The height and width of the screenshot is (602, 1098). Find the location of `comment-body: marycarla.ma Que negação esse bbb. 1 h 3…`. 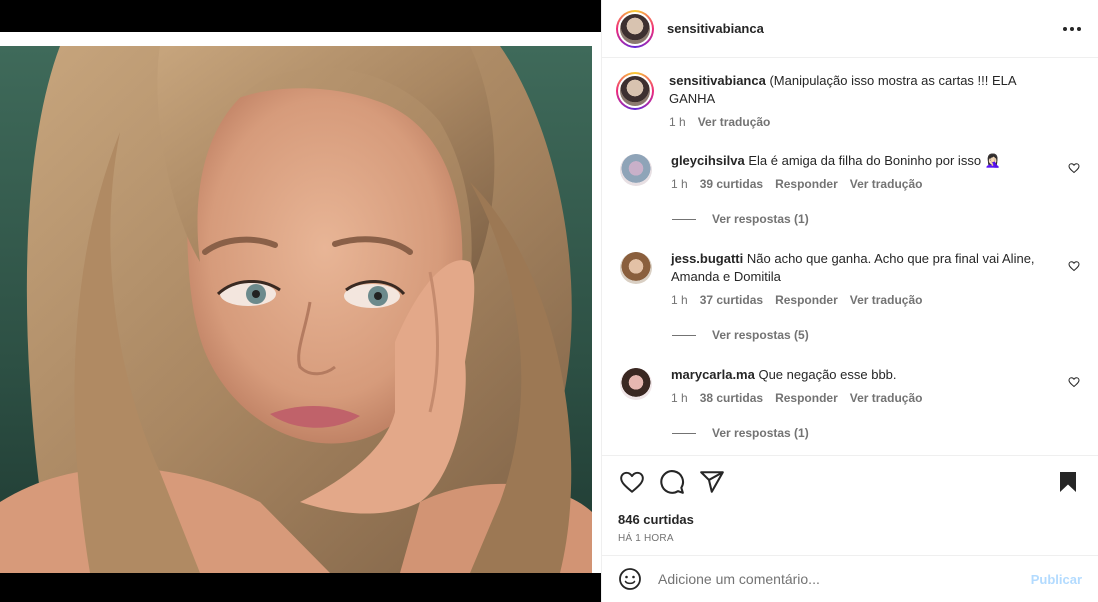

comment-body: marycarla.ma Que negação esse bbb. 1 h 3… is located at coordinates (876, 385).